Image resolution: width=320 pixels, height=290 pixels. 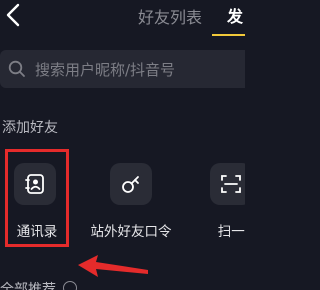 What do you see at coordinates (15, 15) in the screenshot?
I see `back-icon` at bounding box center [15, 15].